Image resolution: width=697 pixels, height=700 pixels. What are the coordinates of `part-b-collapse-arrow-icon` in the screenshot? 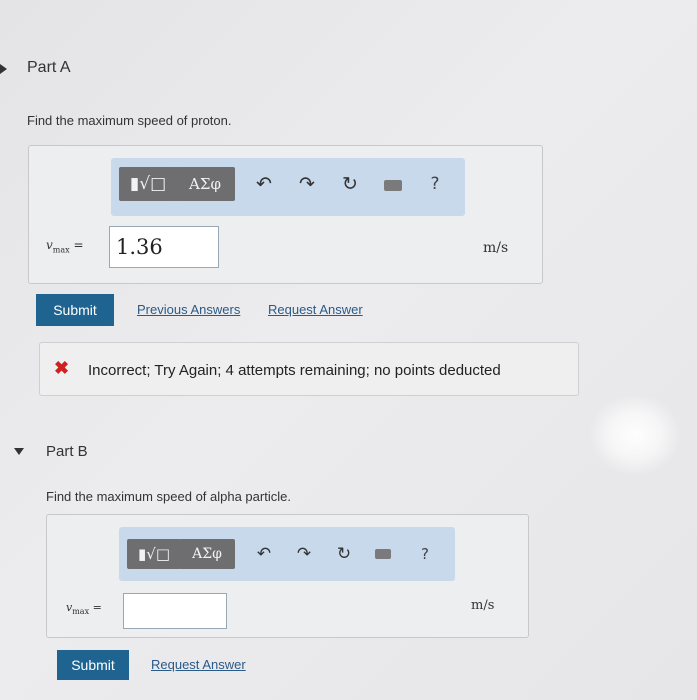 It's located at (19, 451).